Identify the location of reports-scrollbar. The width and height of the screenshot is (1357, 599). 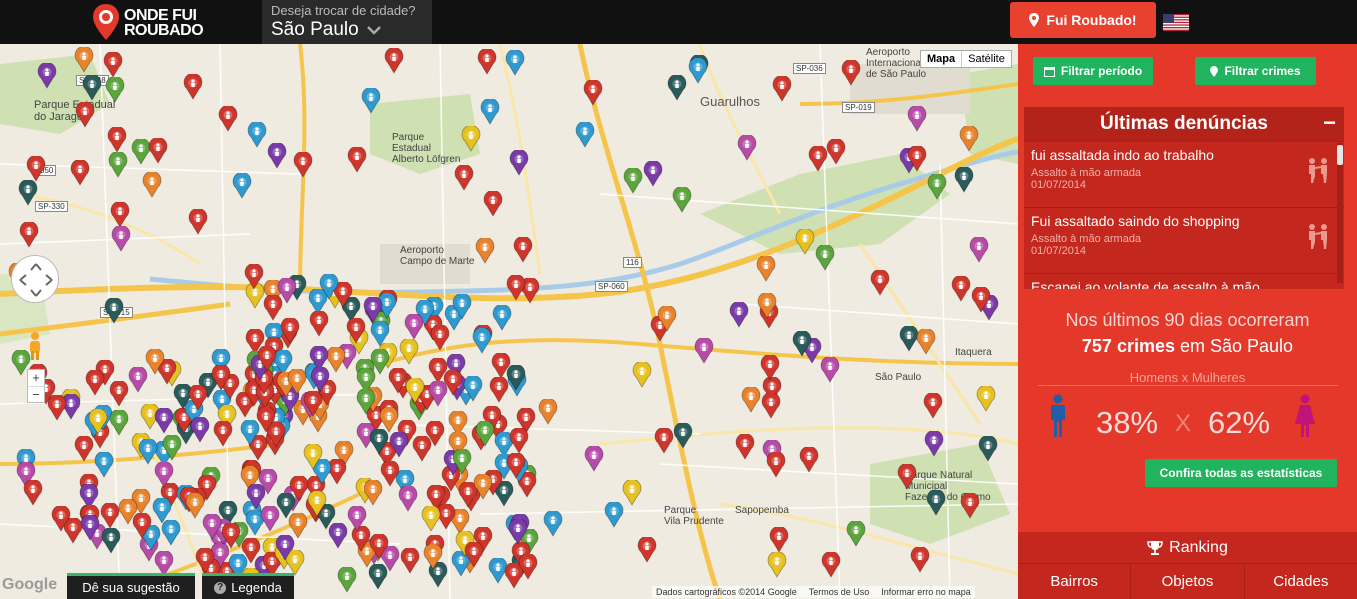
(1340, 213).